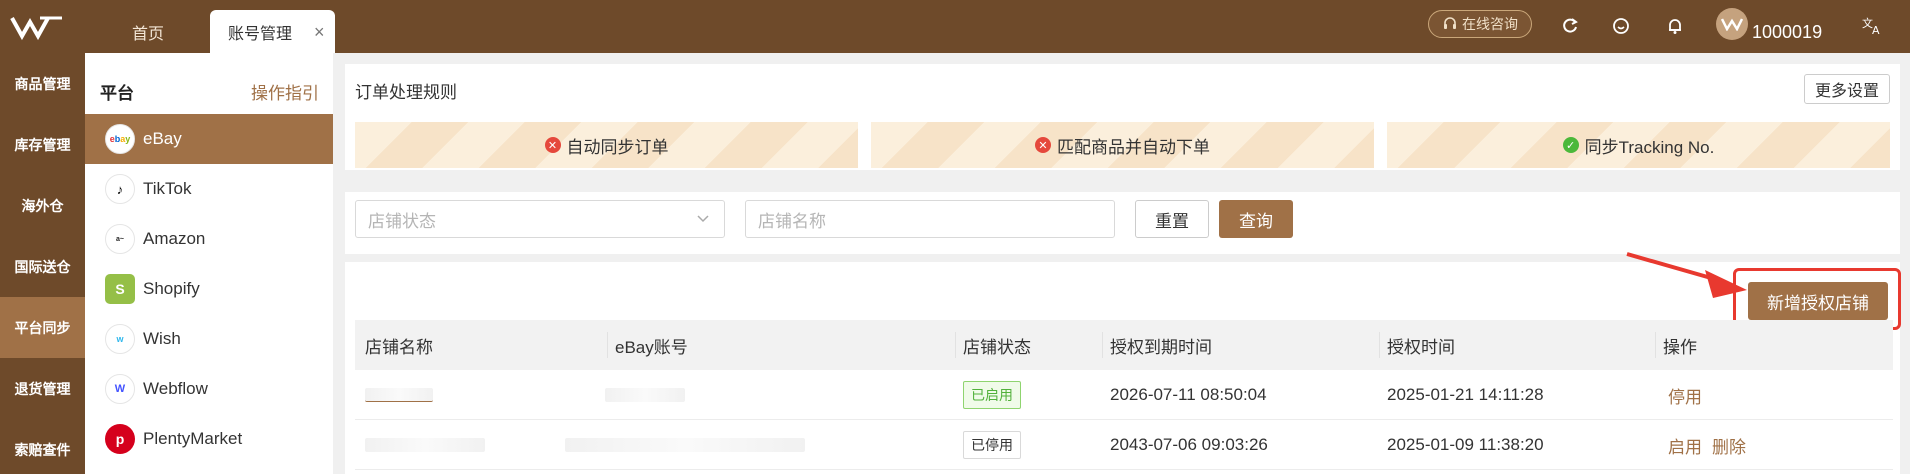 This screenshot has height=474, width=1910. I want to click on nav-item-international-shipping: 国际送仓, so click(42, 266).